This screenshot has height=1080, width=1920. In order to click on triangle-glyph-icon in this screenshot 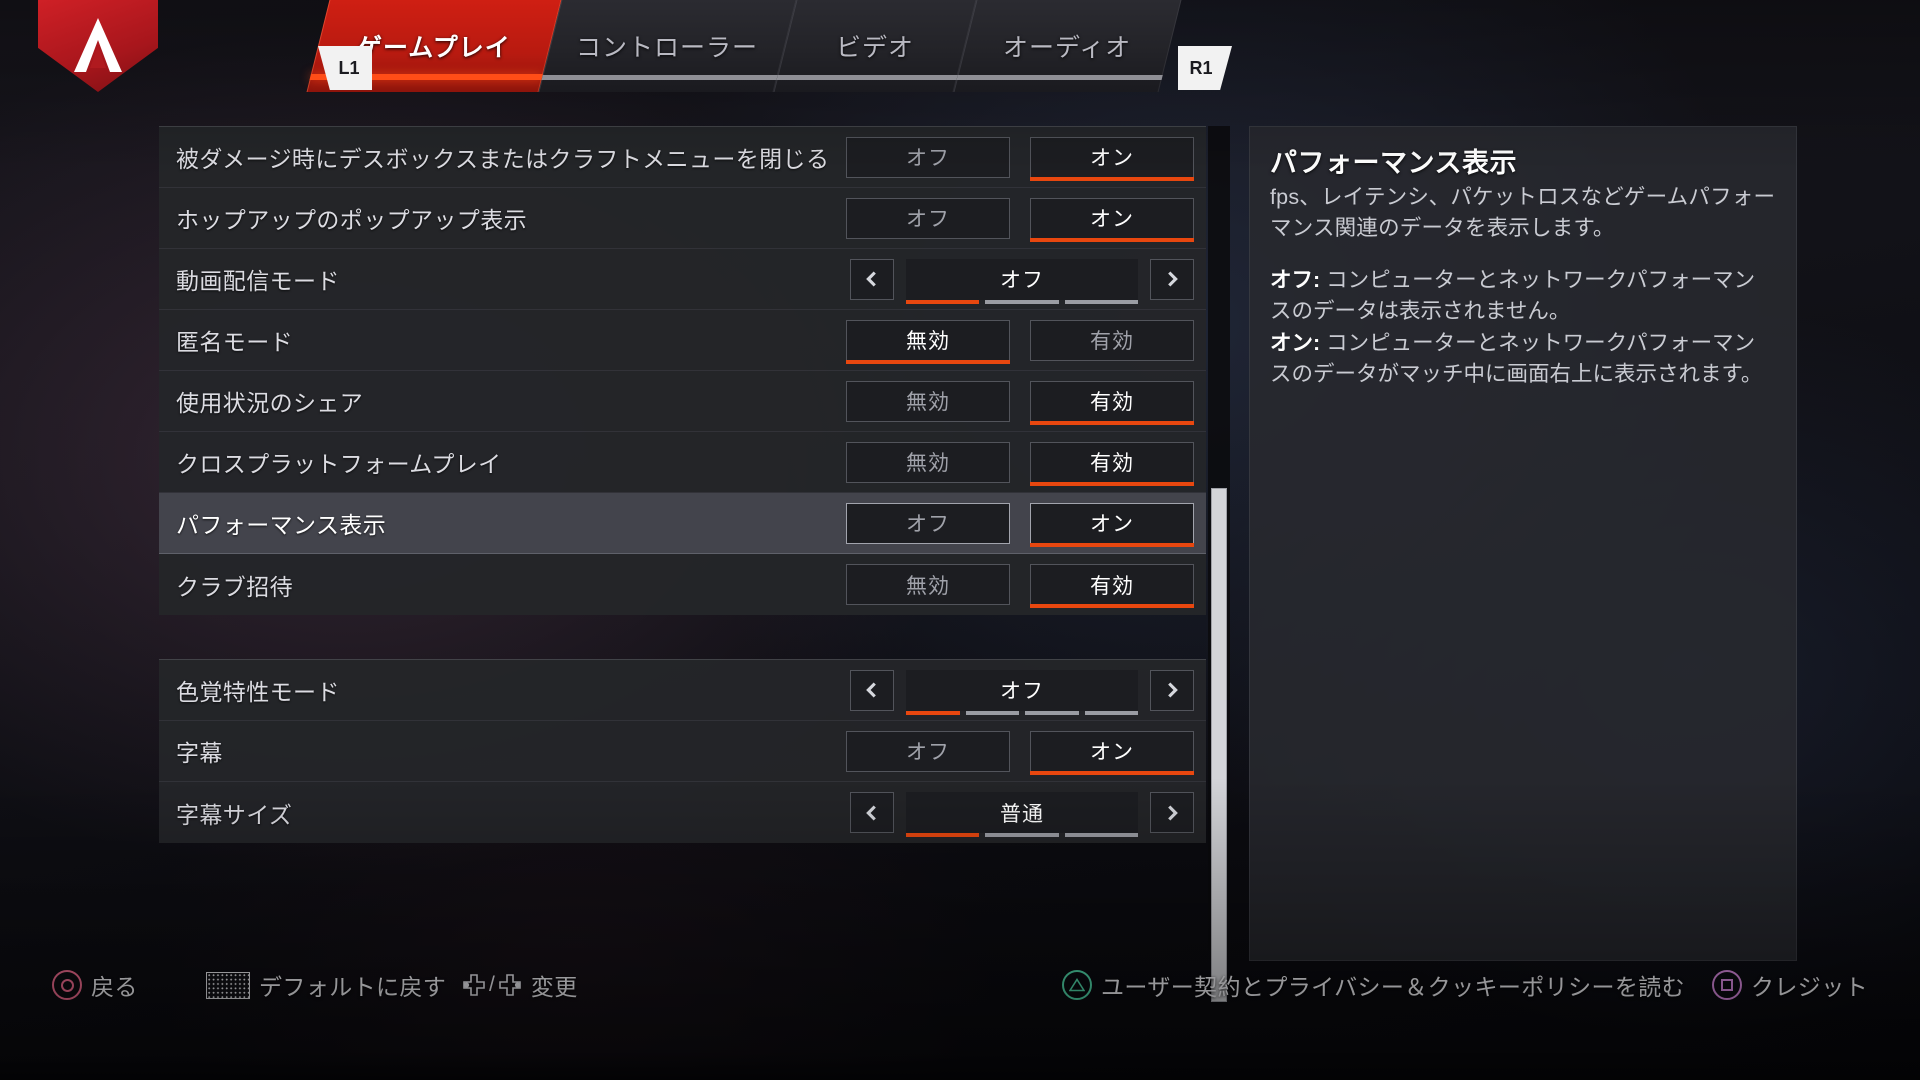, I will do `click(1077, 985)`.